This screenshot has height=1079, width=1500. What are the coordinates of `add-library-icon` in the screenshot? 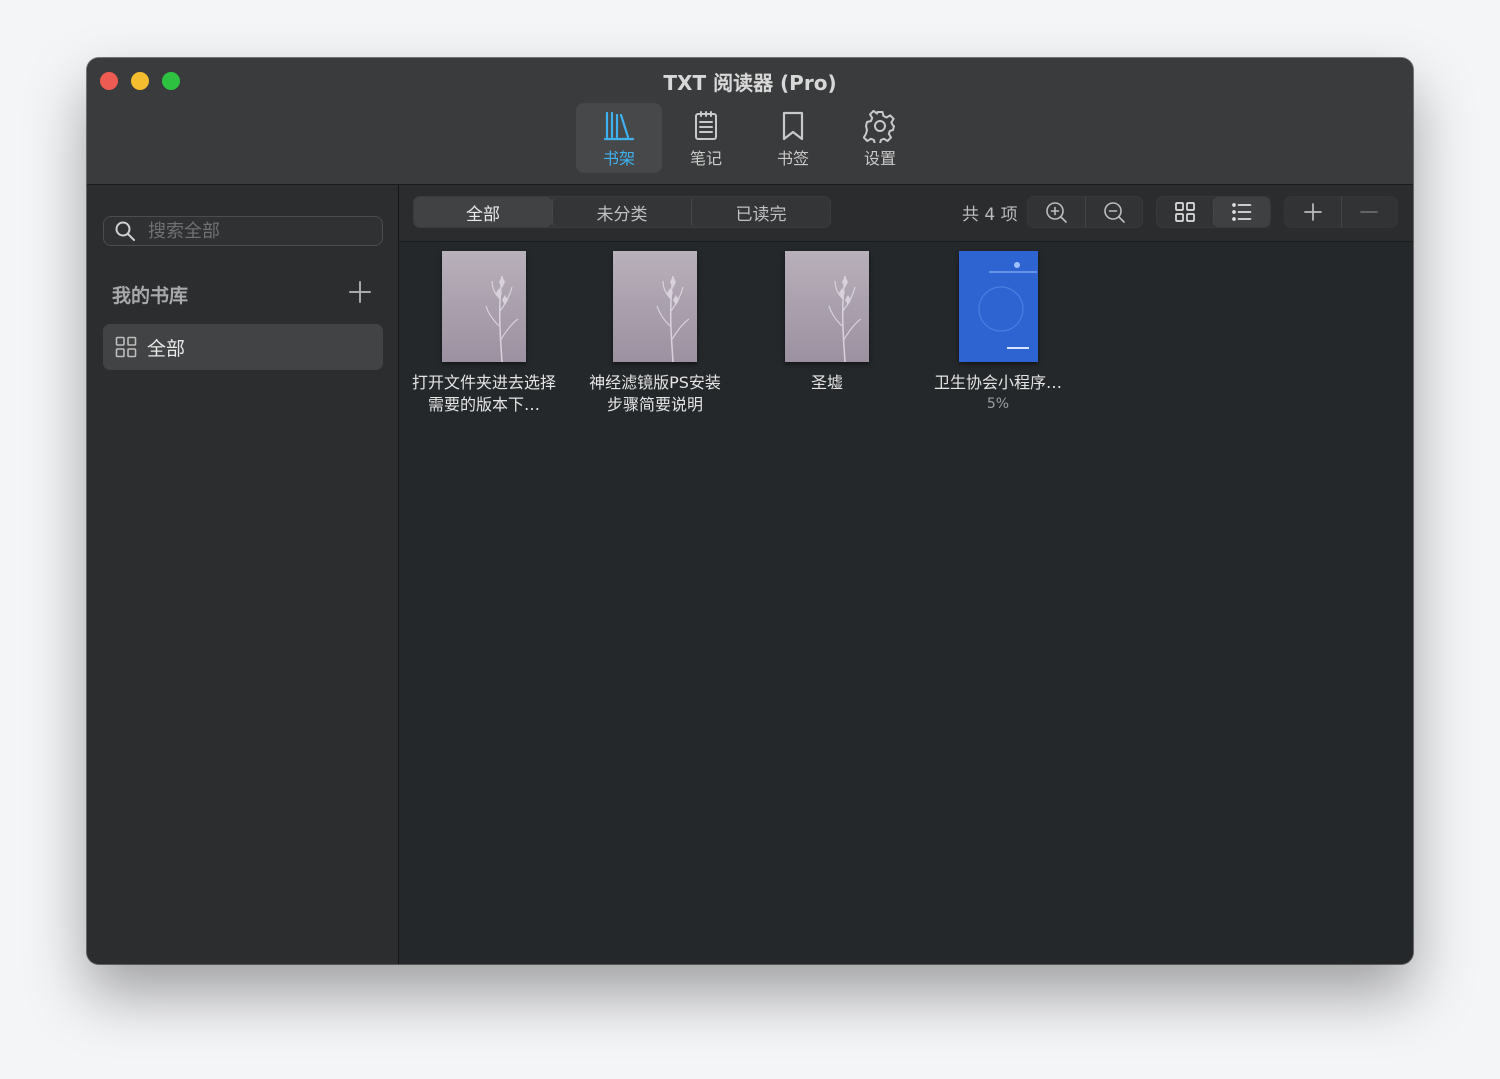 It's located at (360, 292).